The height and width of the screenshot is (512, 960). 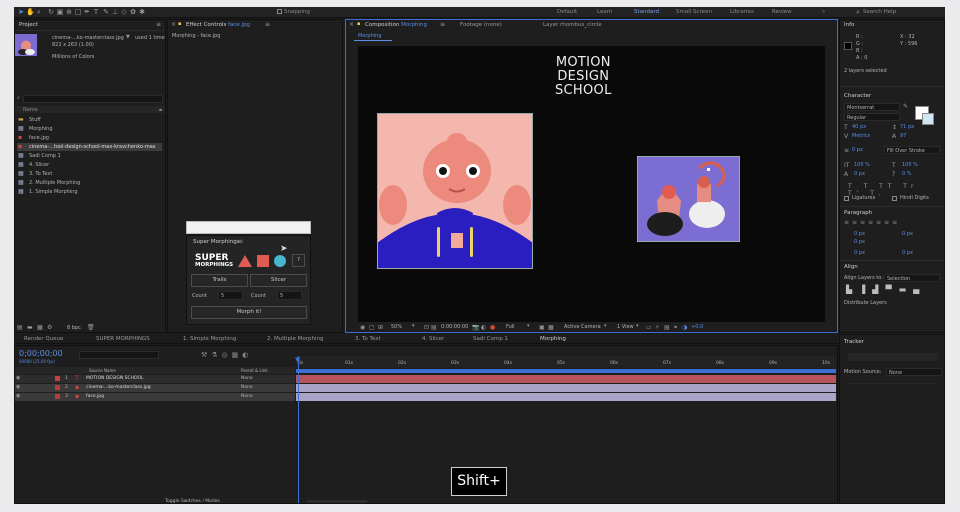 What do you see at coordinates (782, 12) in the screenshot?
I see `workspace-review: Review` at bounding box center [782, 12].